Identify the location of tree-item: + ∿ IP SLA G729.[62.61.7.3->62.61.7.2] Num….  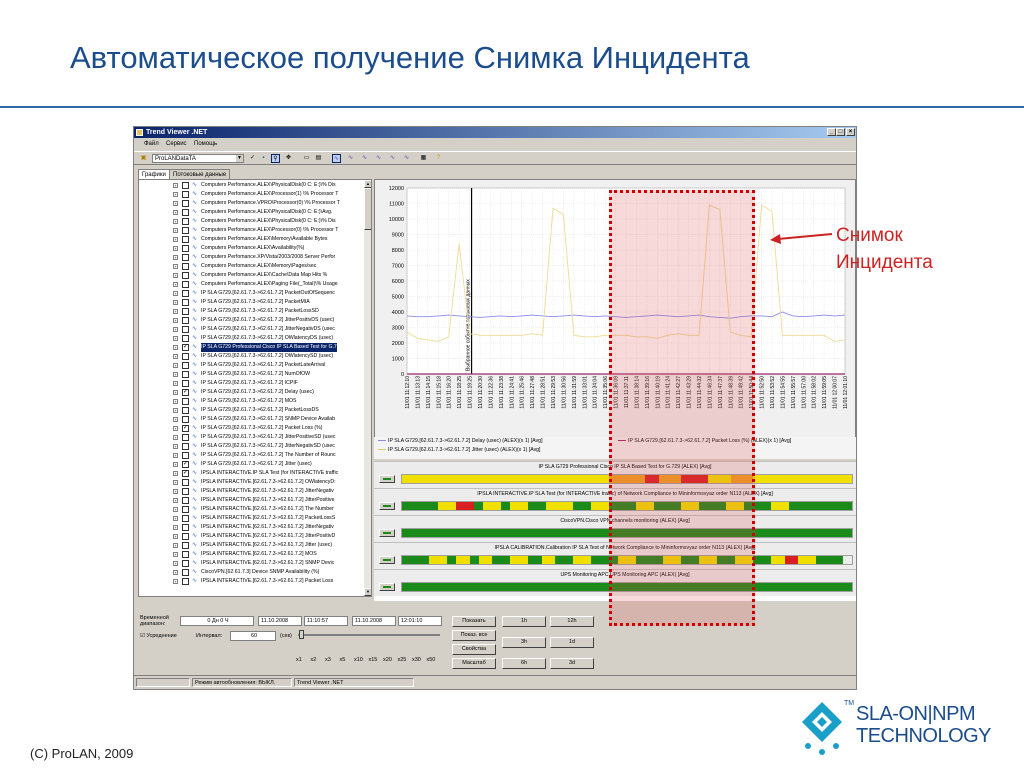
(250, 374).